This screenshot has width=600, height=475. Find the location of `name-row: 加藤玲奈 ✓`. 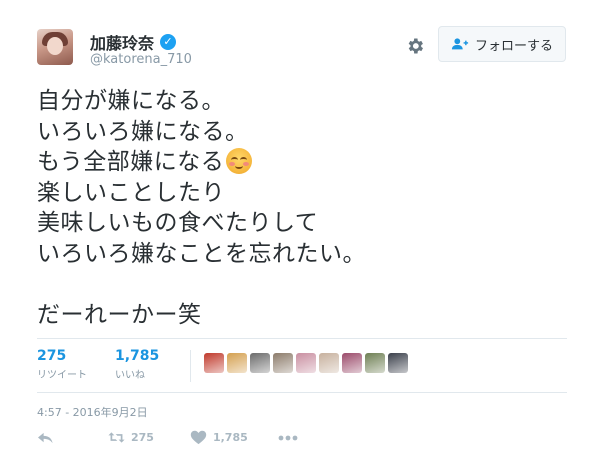

name-row: 加藤玲奈 ✓ is located at coordinates (133, 42).